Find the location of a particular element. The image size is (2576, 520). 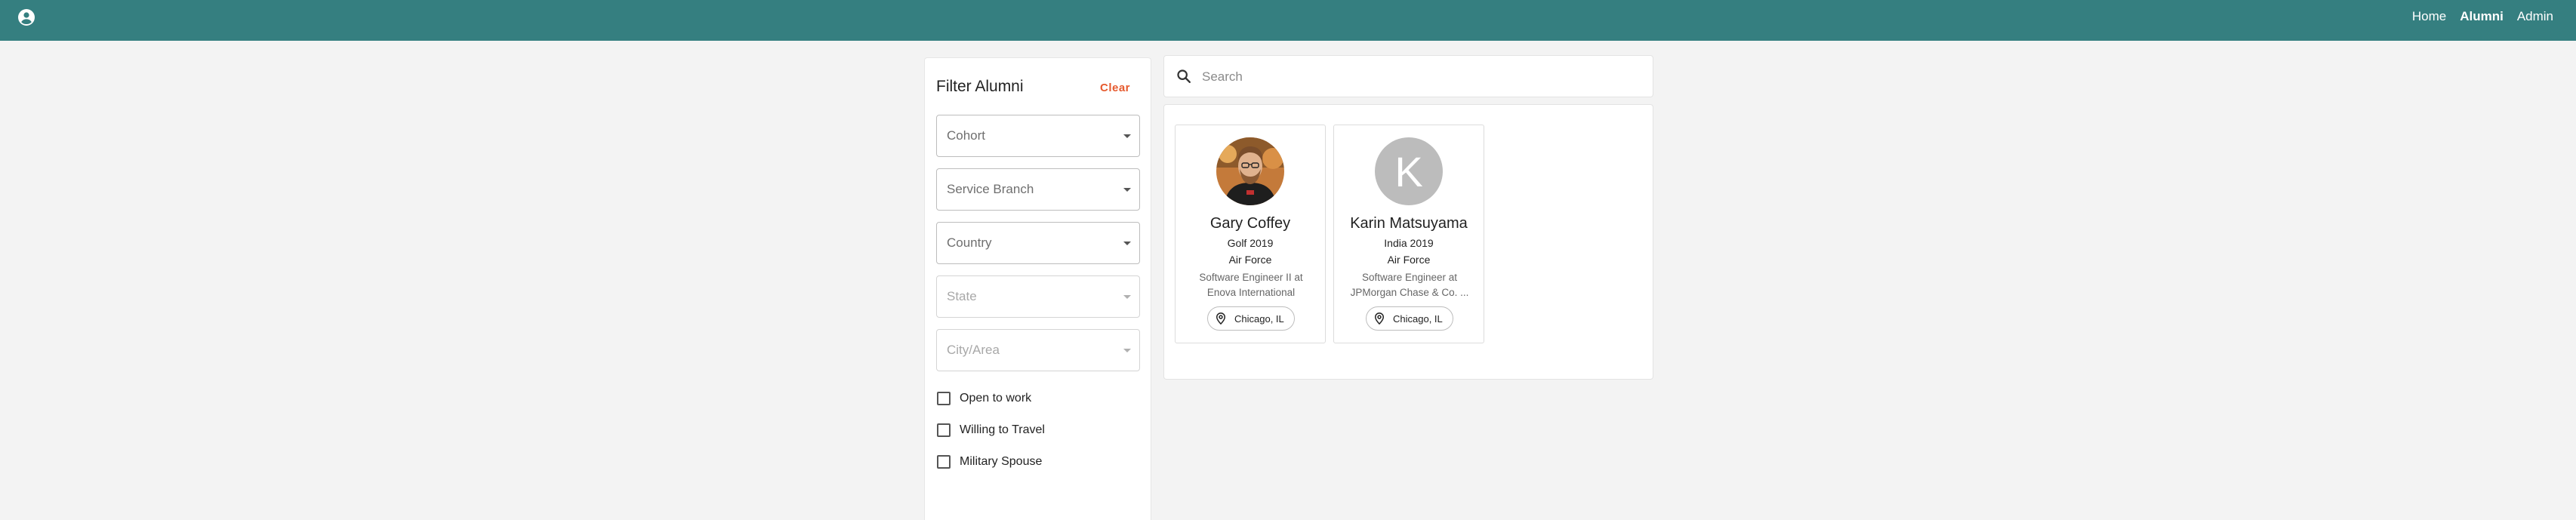

search-icon is located at coordinates (1184, 76).